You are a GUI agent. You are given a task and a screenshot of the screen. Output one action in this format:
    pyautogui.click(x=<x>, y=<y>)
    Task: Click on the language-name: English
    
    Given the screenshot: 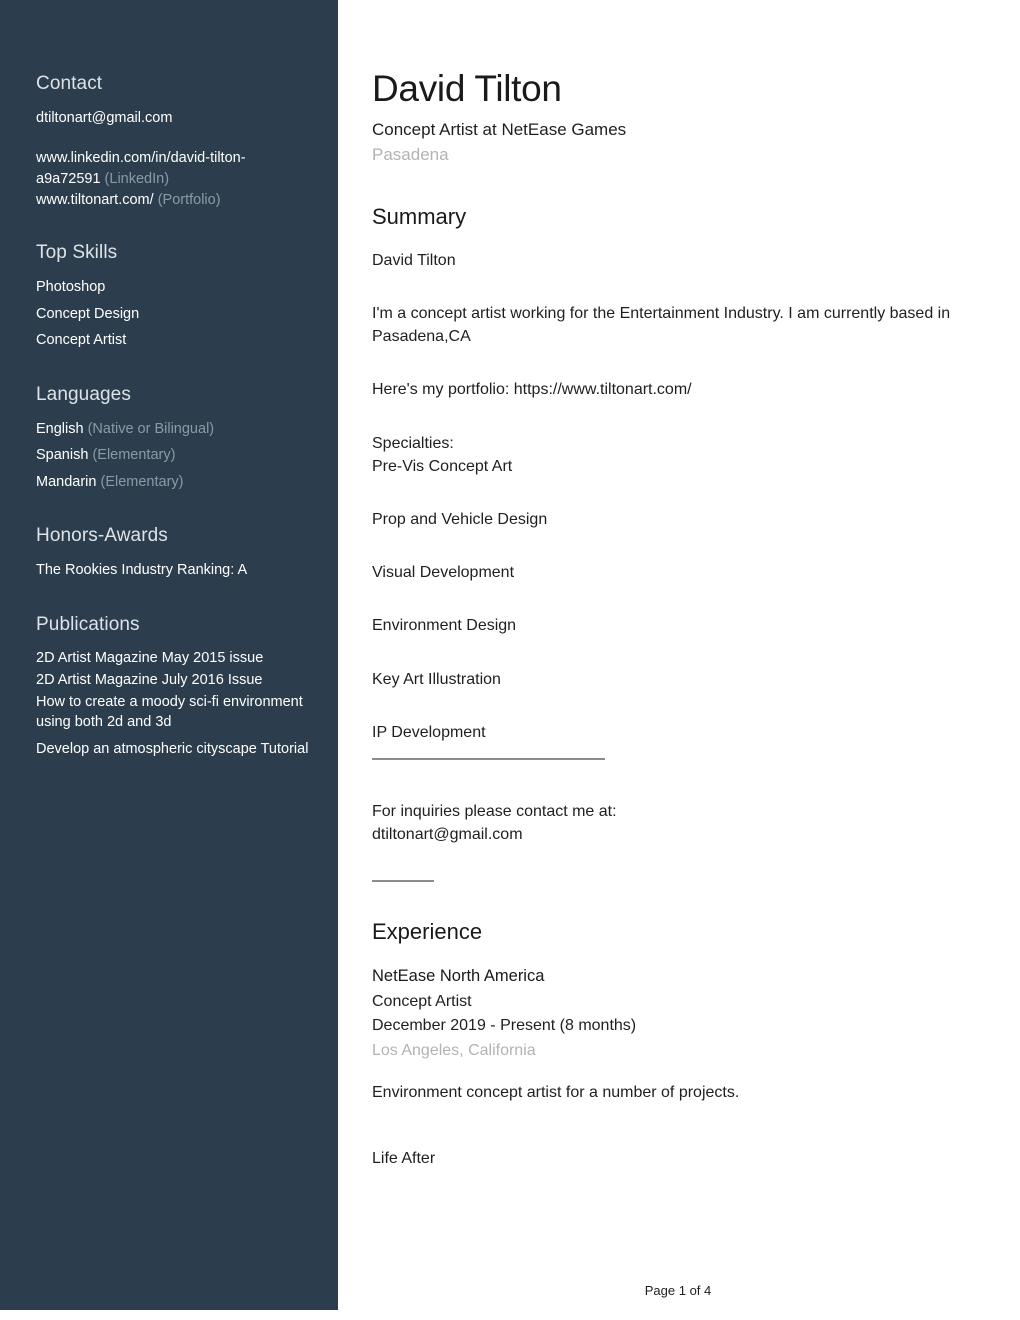 What is the action you would take?
    pyautogui.click(x=60, y=428)
    